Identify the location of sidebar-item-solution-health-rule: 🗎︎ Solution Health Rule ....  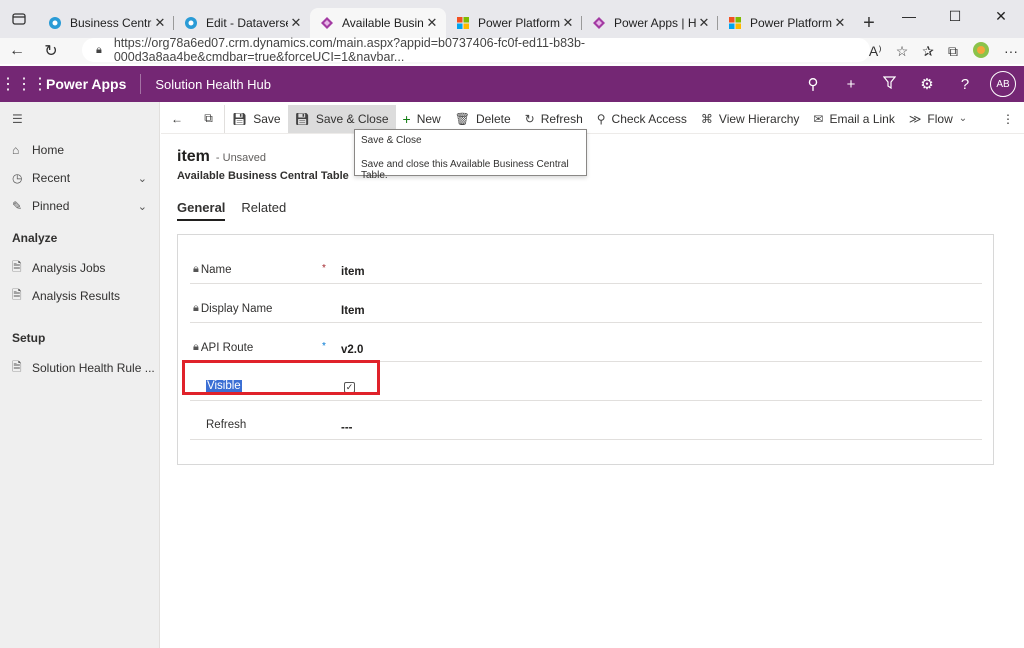
(79, 368).